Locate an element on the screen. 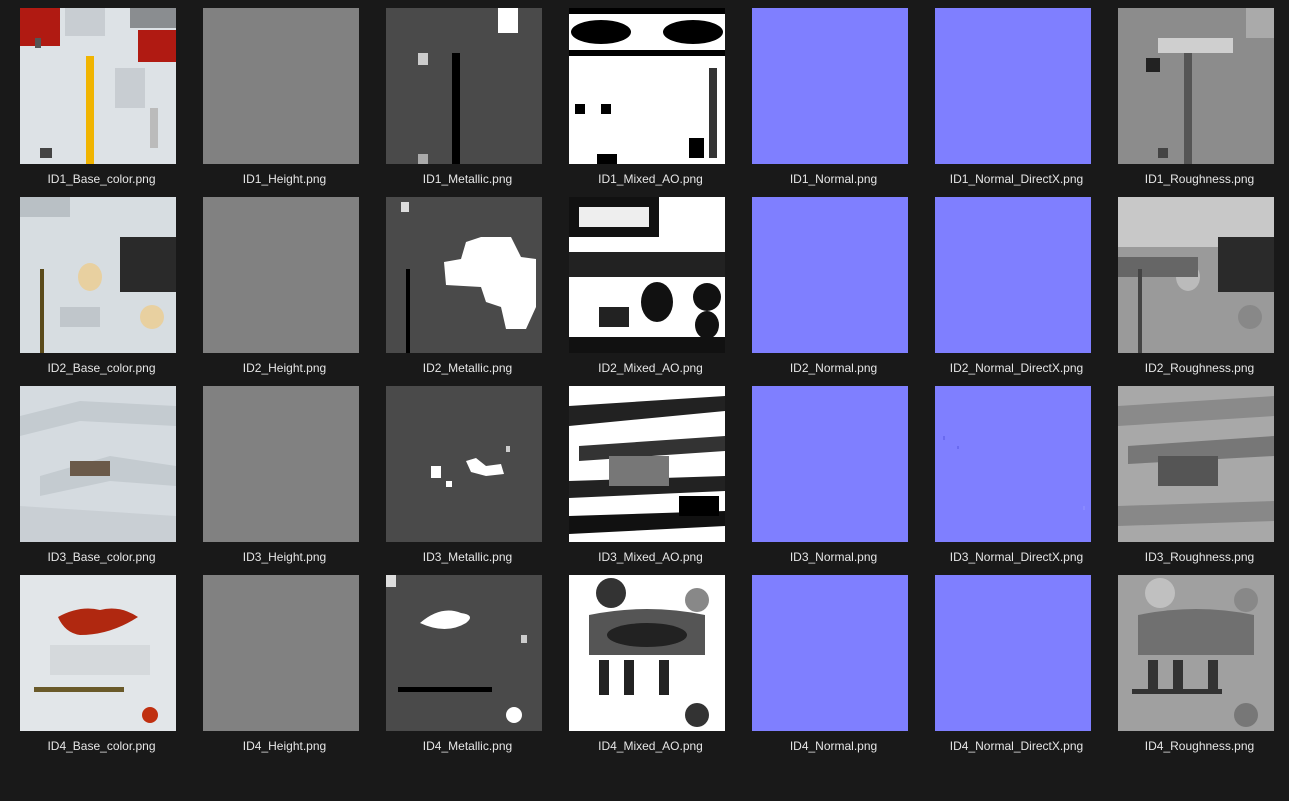 This screenshot has width=1289, height=801. file-item: ID3_Height.png is located at coordinates (284, 472).